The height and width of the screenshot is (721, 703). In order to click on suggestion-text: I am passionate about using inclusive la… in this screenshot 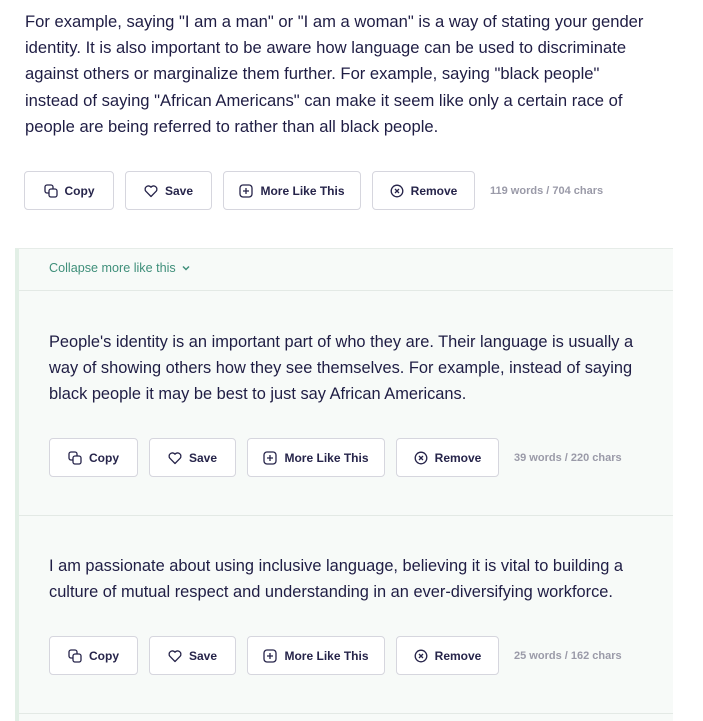, I will do `click(336, 579)`.